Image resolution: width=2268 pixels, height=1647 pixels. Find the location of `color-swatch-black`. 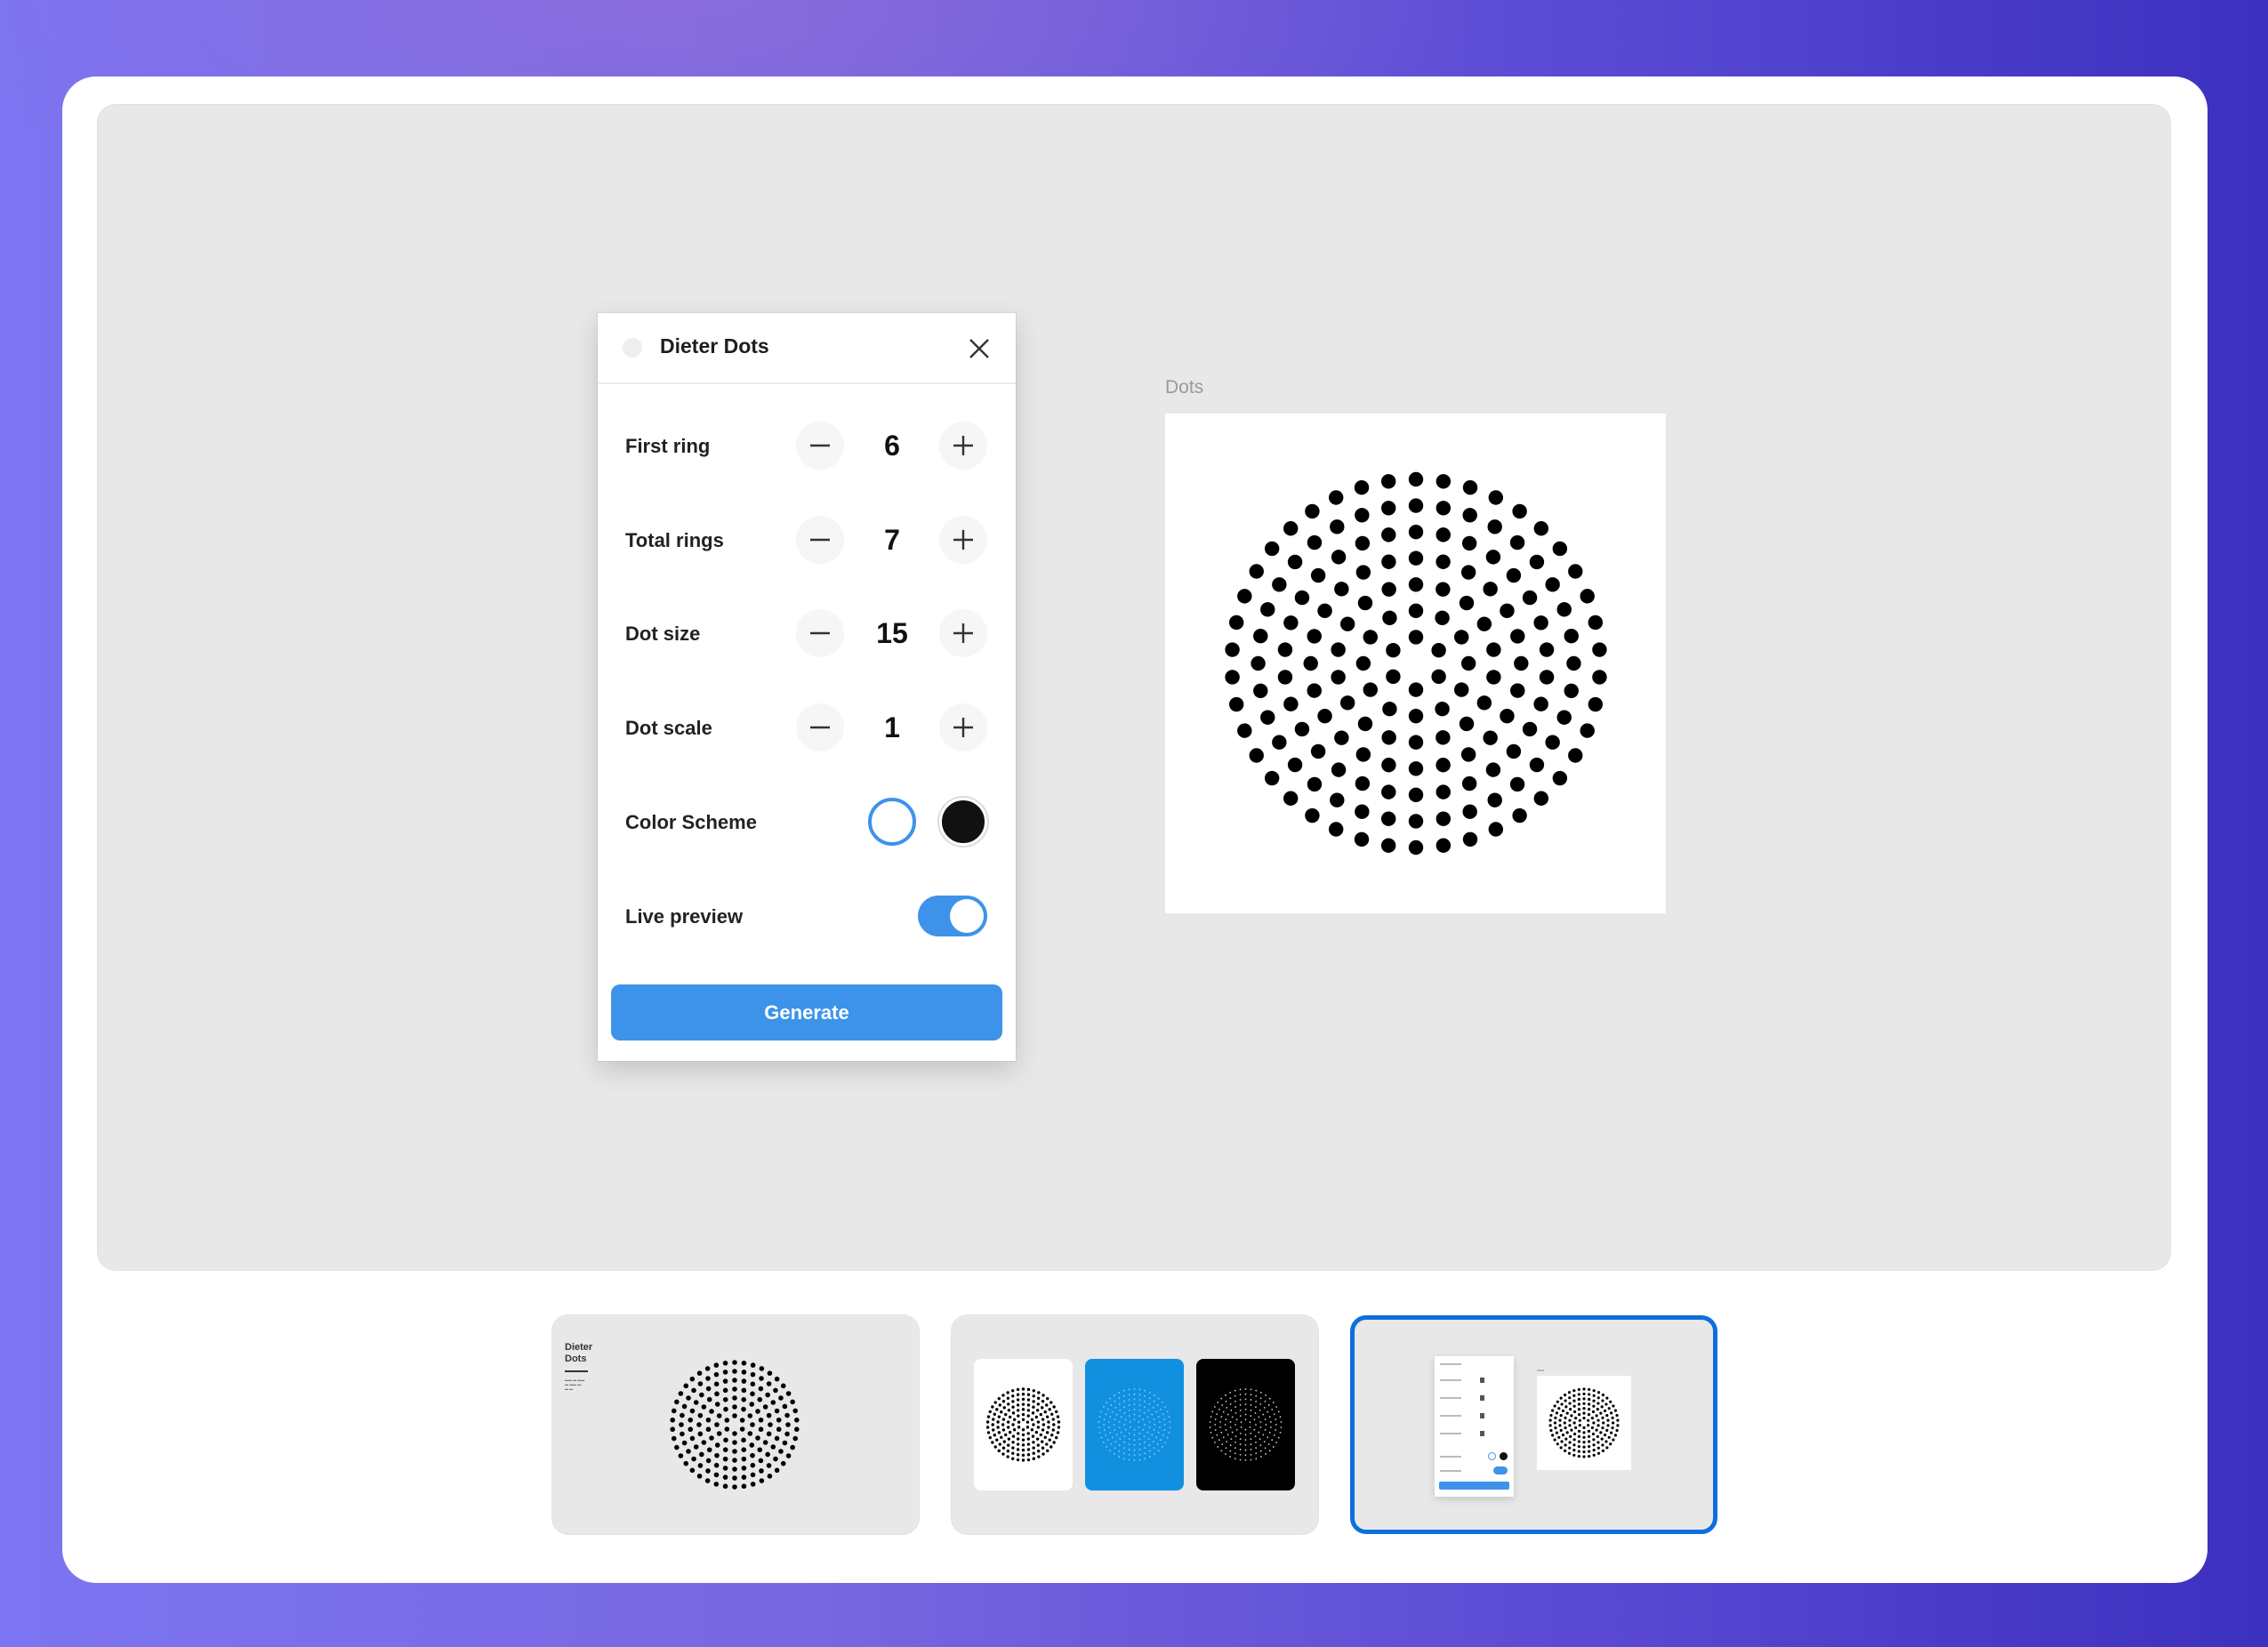

color-swatch-black is located at coordinates (963, 822).